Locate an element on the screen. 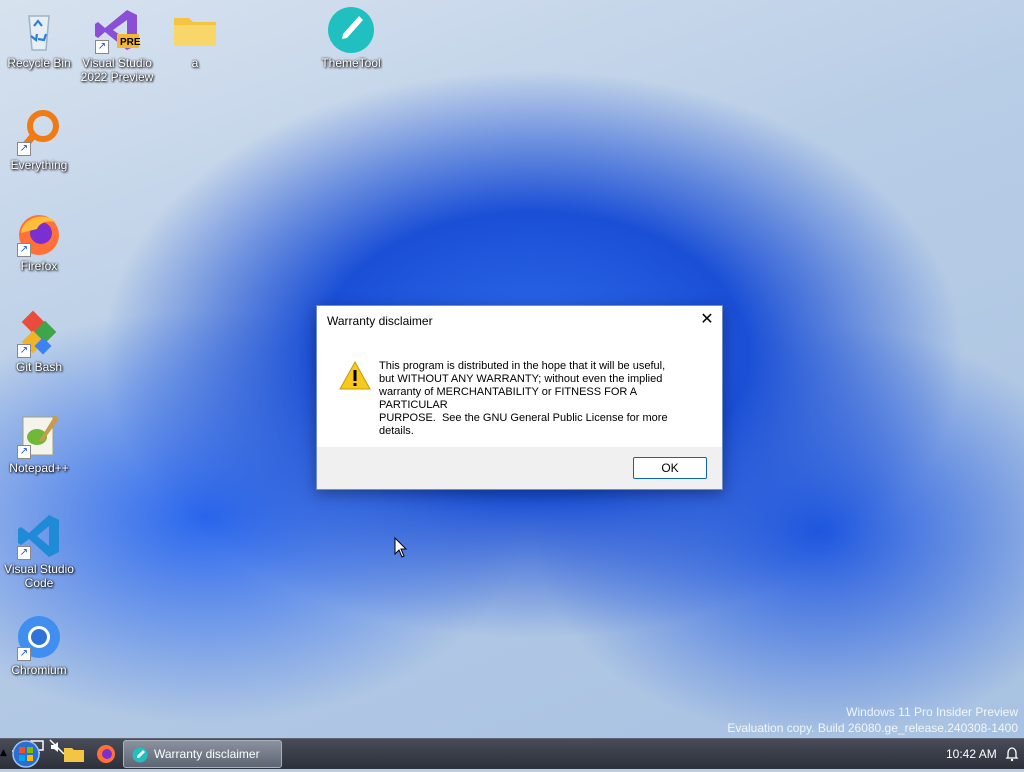 Image resolution: width=1024 pixels, height=772 pixels. desktop-icon-label: Everything is located at coordinates (39, 165).